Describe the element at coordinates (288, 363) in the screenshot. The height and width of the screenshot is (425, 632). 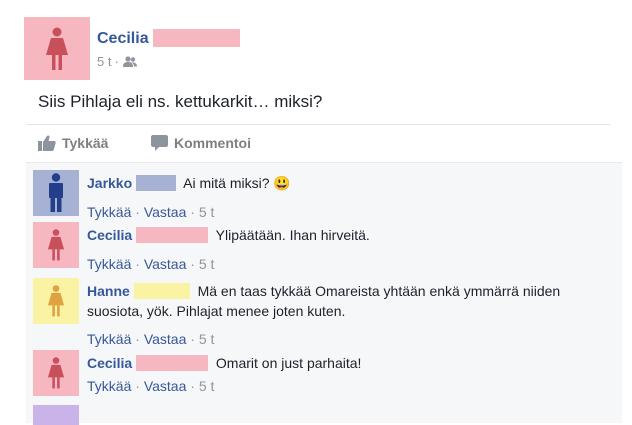
I see `comment-text: Omarit on just parhaita!` at that location.